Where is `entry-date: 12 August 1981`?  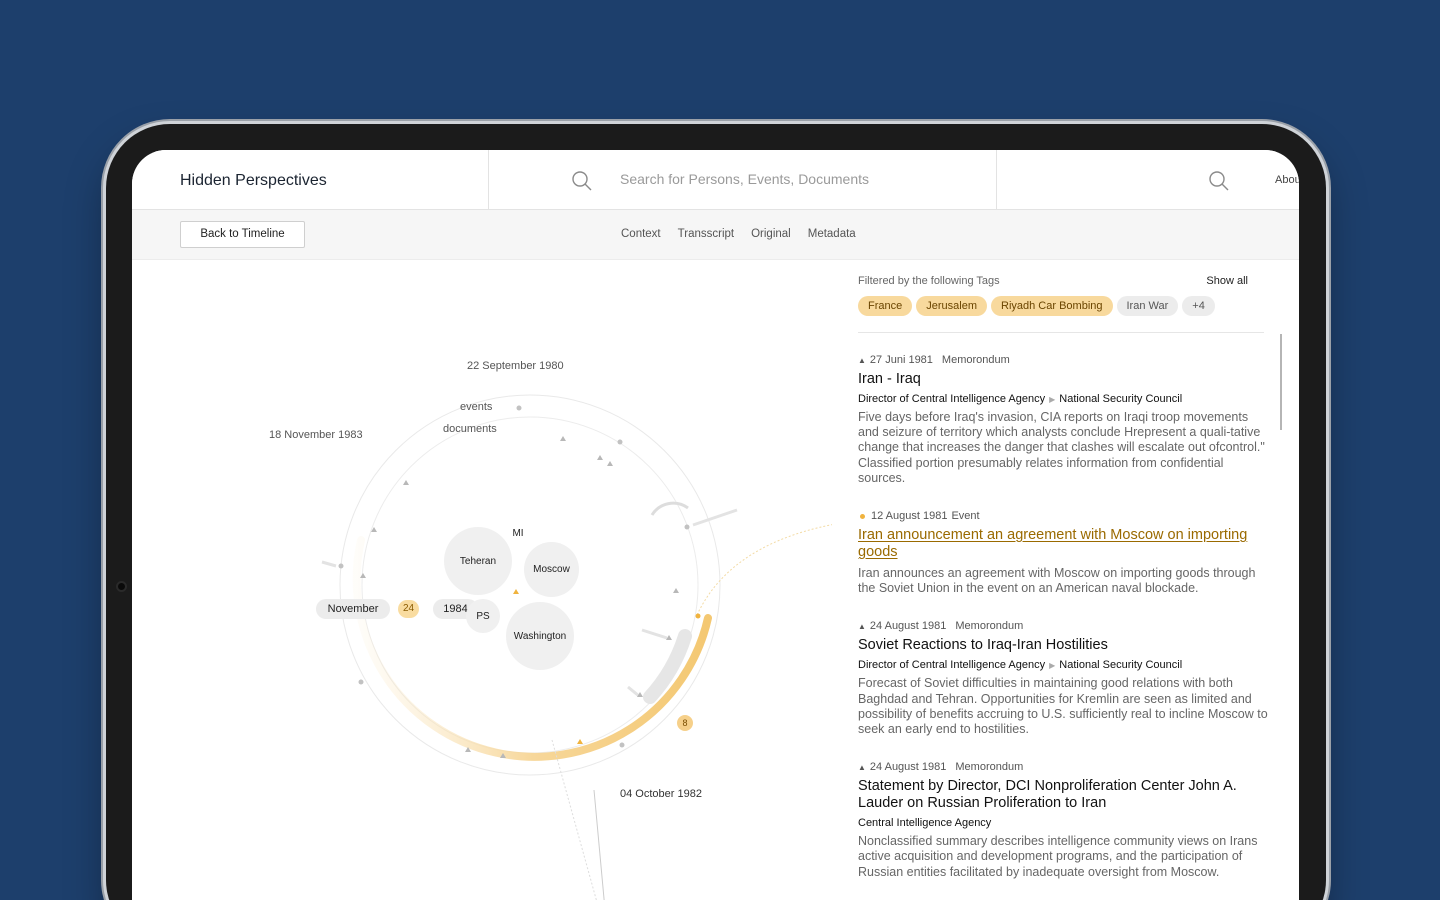 entry-date: 12 August 1981 is located at coordinates (909, 516).